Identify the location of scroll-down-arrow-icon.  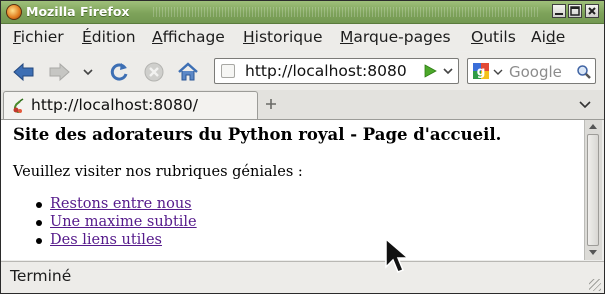
(593, 252).